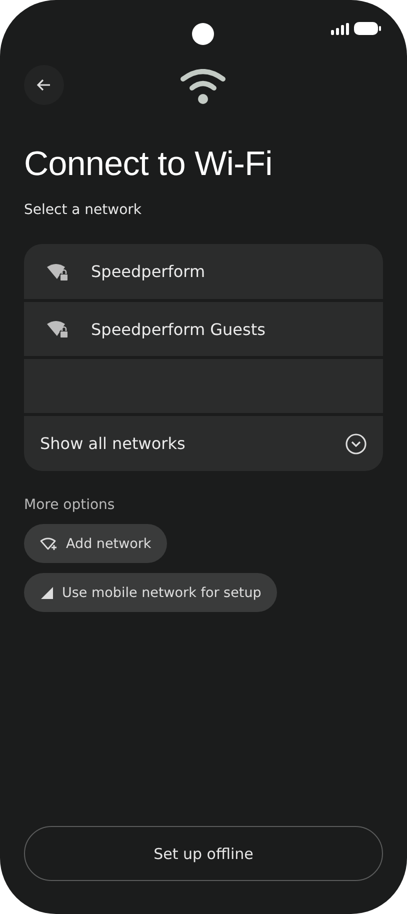 This screenshot has height=914, width=407. Describe the element at coordinates (203, 34) in the screenshot. I see `camera-dot` at that location.